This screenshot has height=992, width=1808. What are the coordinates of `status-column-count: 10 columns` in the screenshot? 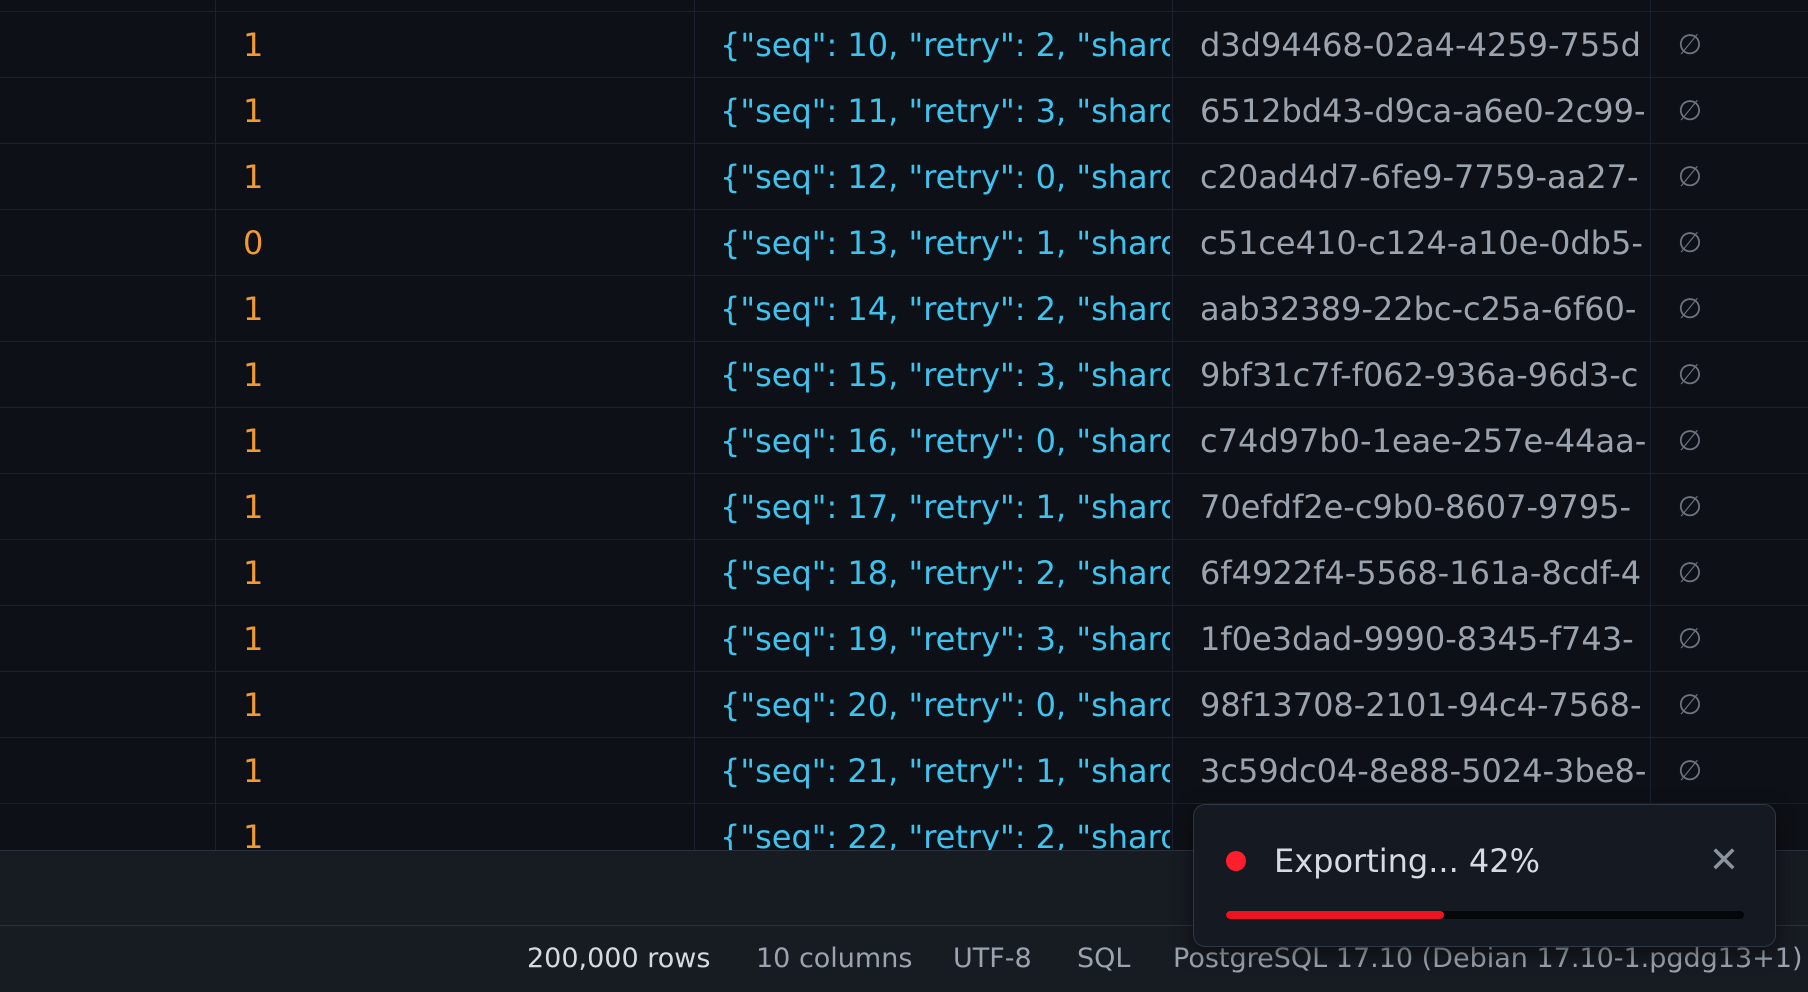 It's located at (834, 958).